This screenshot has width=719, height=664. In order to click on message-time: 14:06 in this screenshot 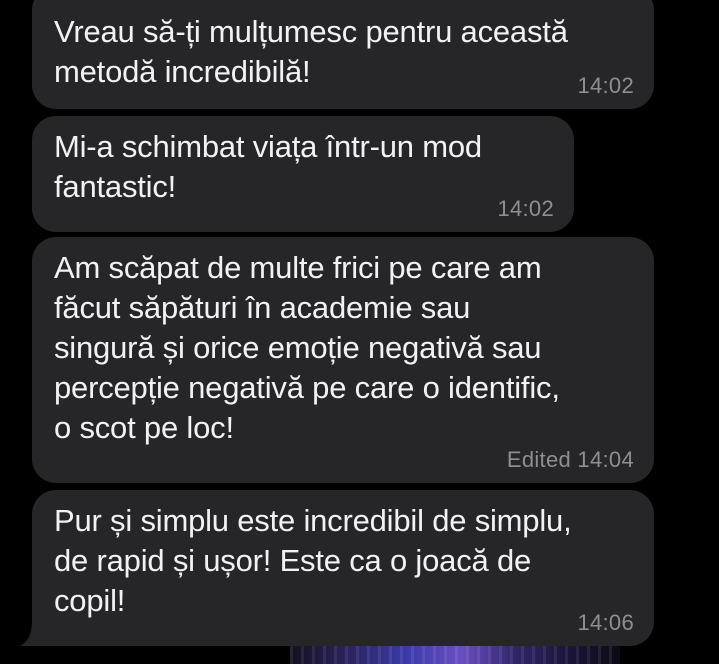, I will do `click(605, 622)`.